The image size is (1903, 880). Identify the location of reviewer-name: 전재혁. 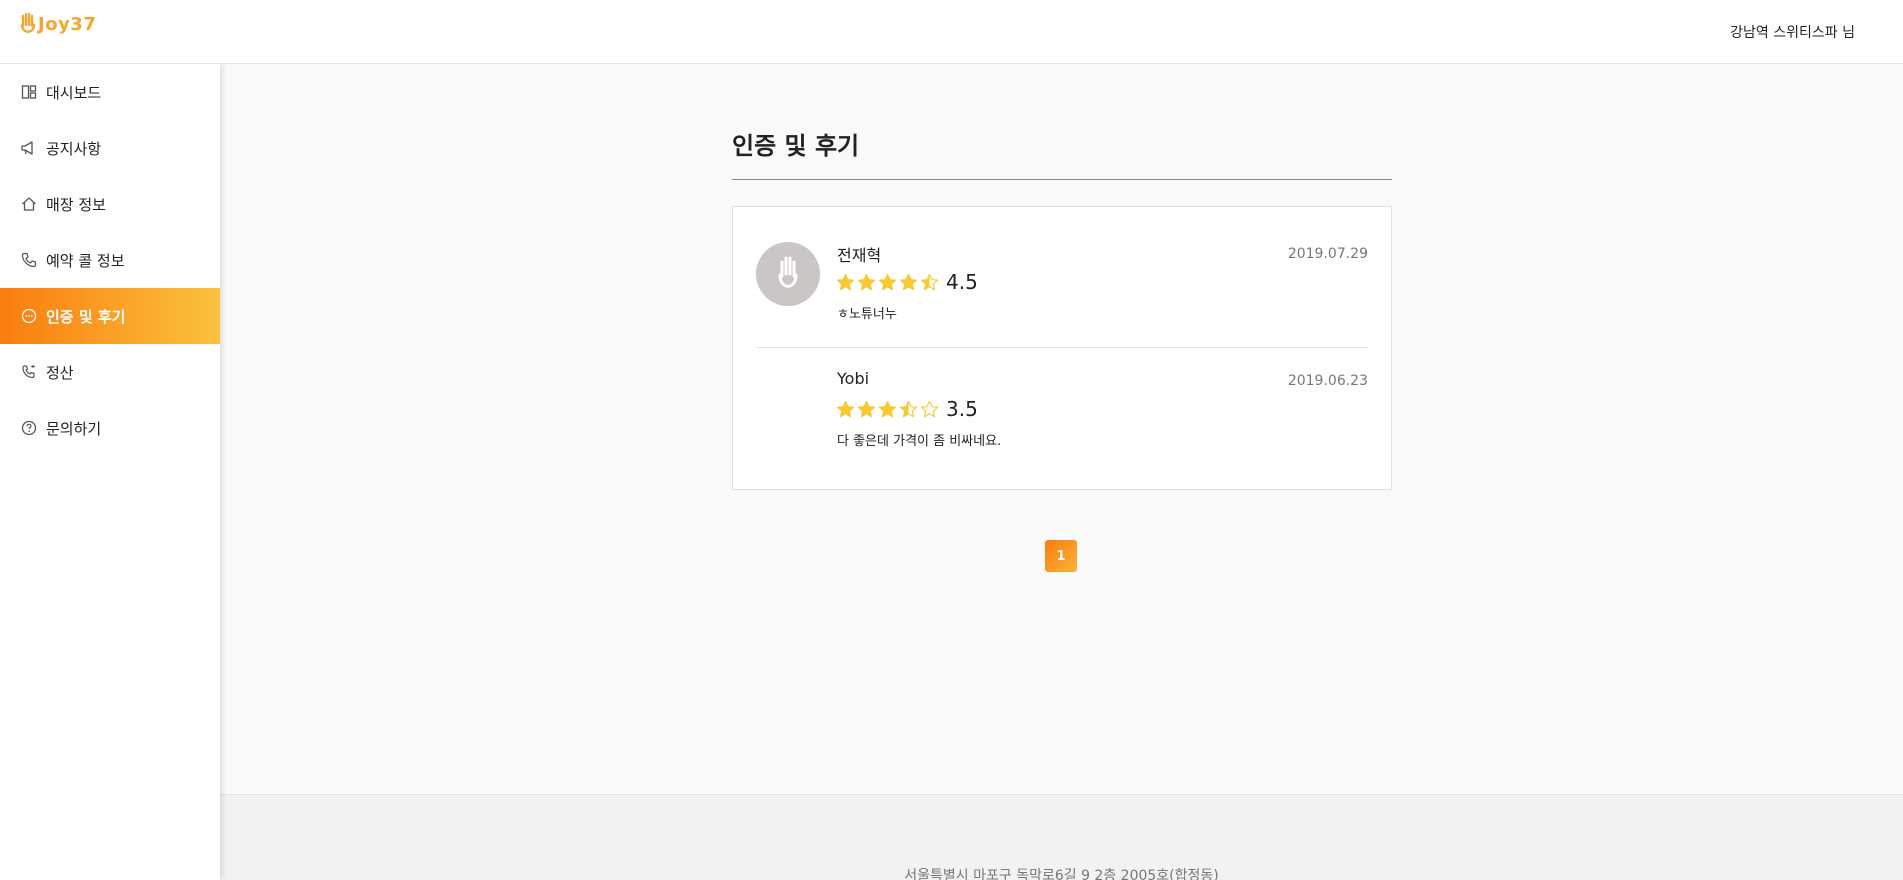
(859, 255).